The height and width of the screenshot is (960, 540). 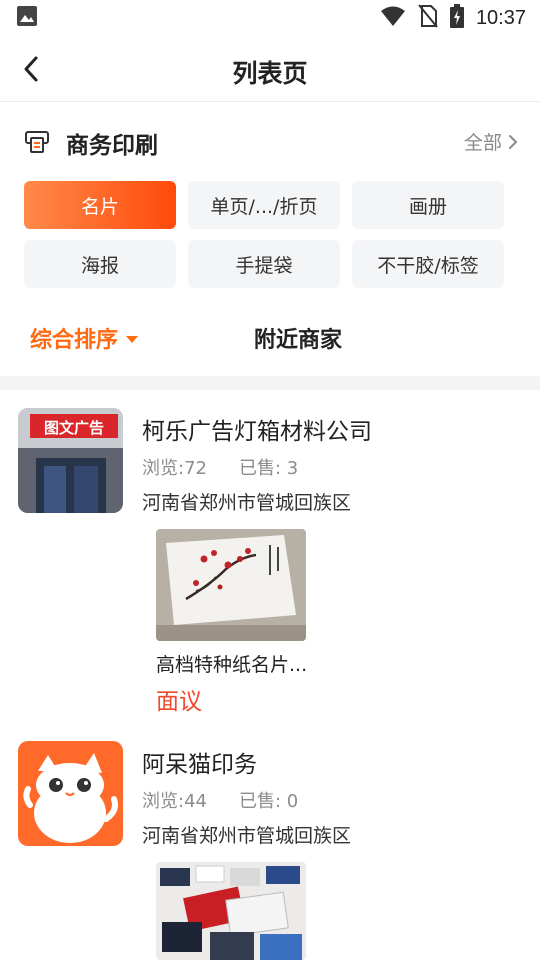 I want to click on sold-count: 已售: 3, so click(x=268, y=468).